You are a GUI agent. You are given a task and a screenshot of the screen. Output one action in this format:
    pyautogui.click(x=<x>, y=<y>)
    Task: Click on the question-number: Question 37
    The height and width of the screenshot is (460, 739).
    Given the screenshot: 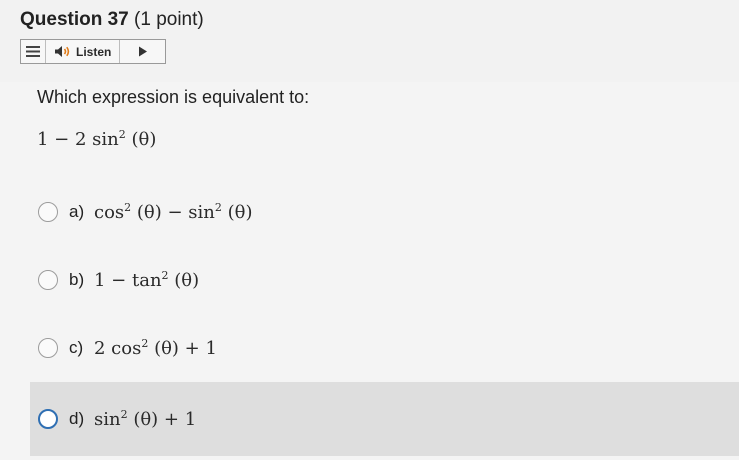 What is the action you would take?
    pyautogui.click(x=74, y=19)
    